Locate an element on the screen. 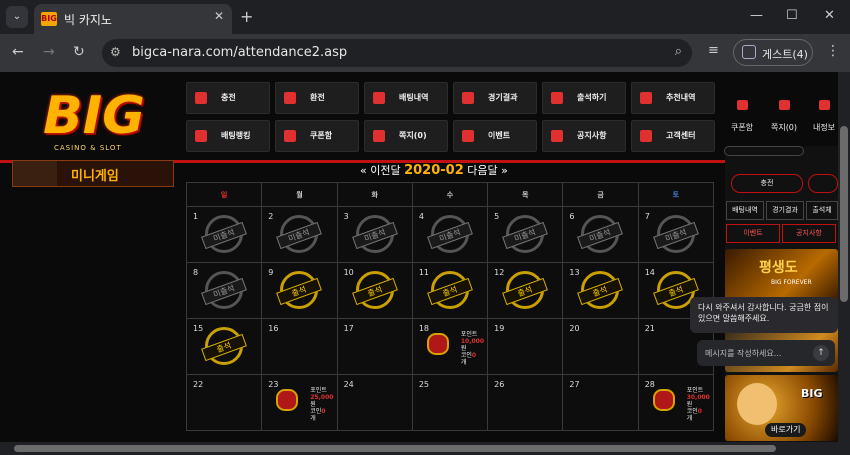  browser-tab: BIG 빅 카지노 ✕ is located at coordinates (133, 19).